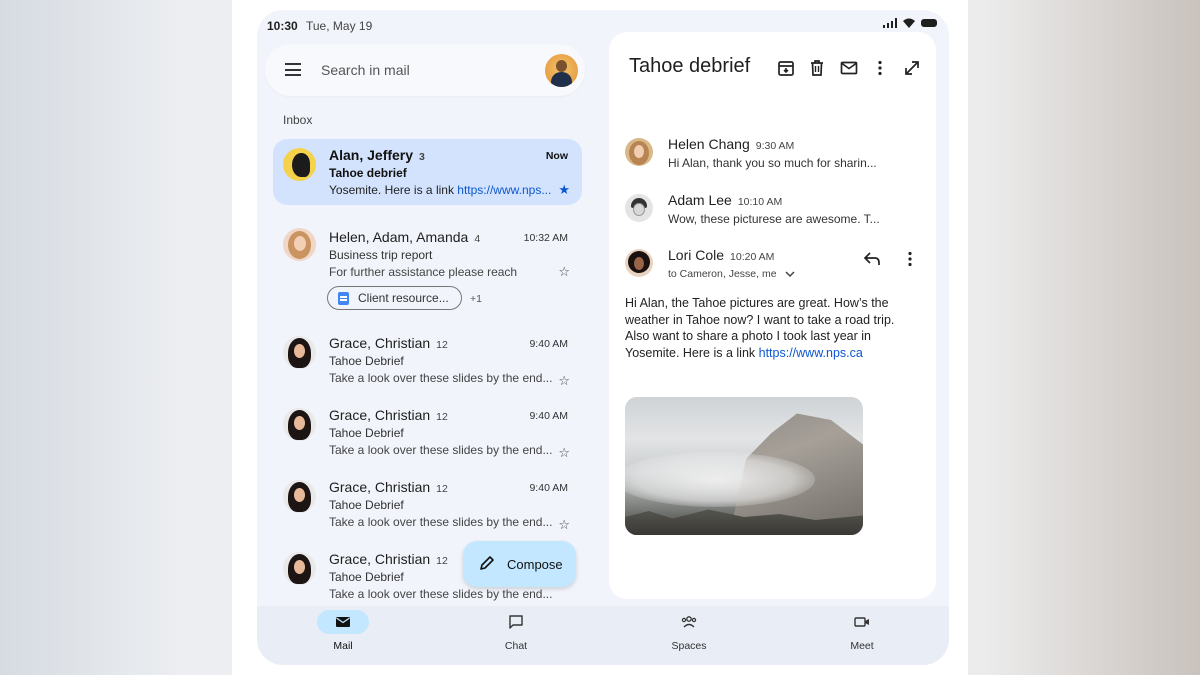 This screenshot has height=675, width=1200. I want to click on message-from: Lori Cole 10:20 AM, so click(721, 255).